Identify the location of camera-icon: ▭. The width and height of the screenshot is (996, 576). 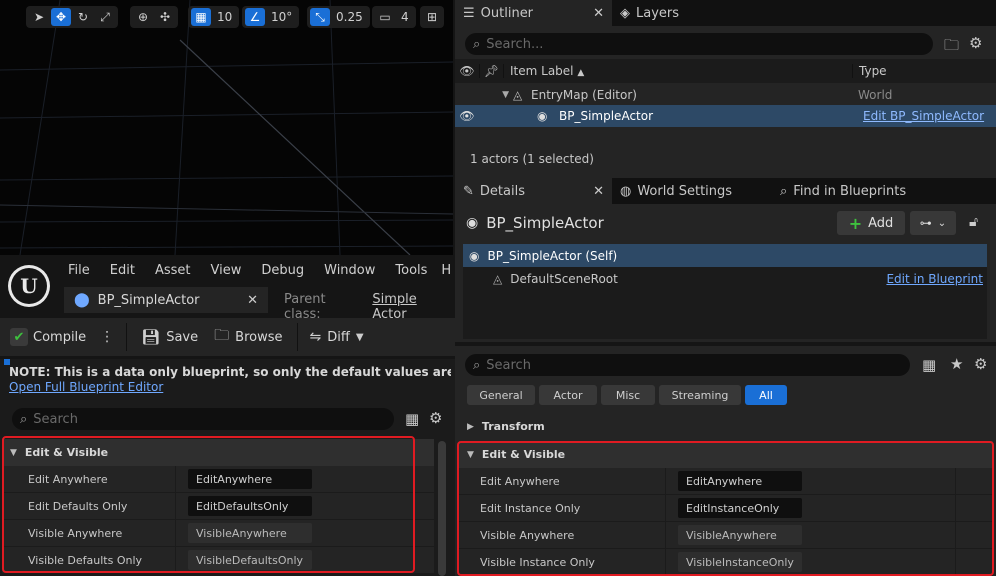
(385, 17).